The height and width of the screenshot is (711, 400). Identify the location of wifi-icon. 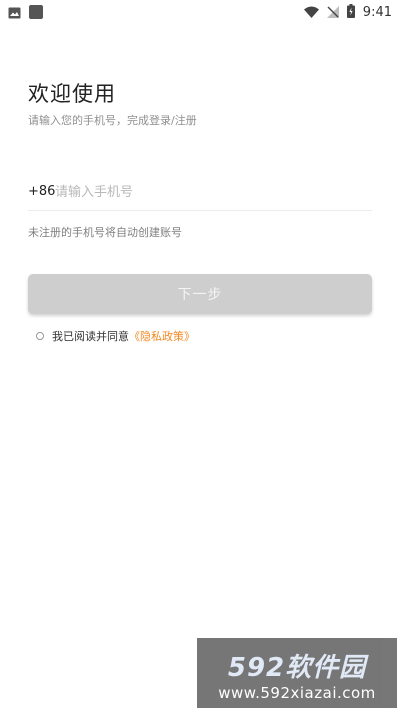
(311, 12).